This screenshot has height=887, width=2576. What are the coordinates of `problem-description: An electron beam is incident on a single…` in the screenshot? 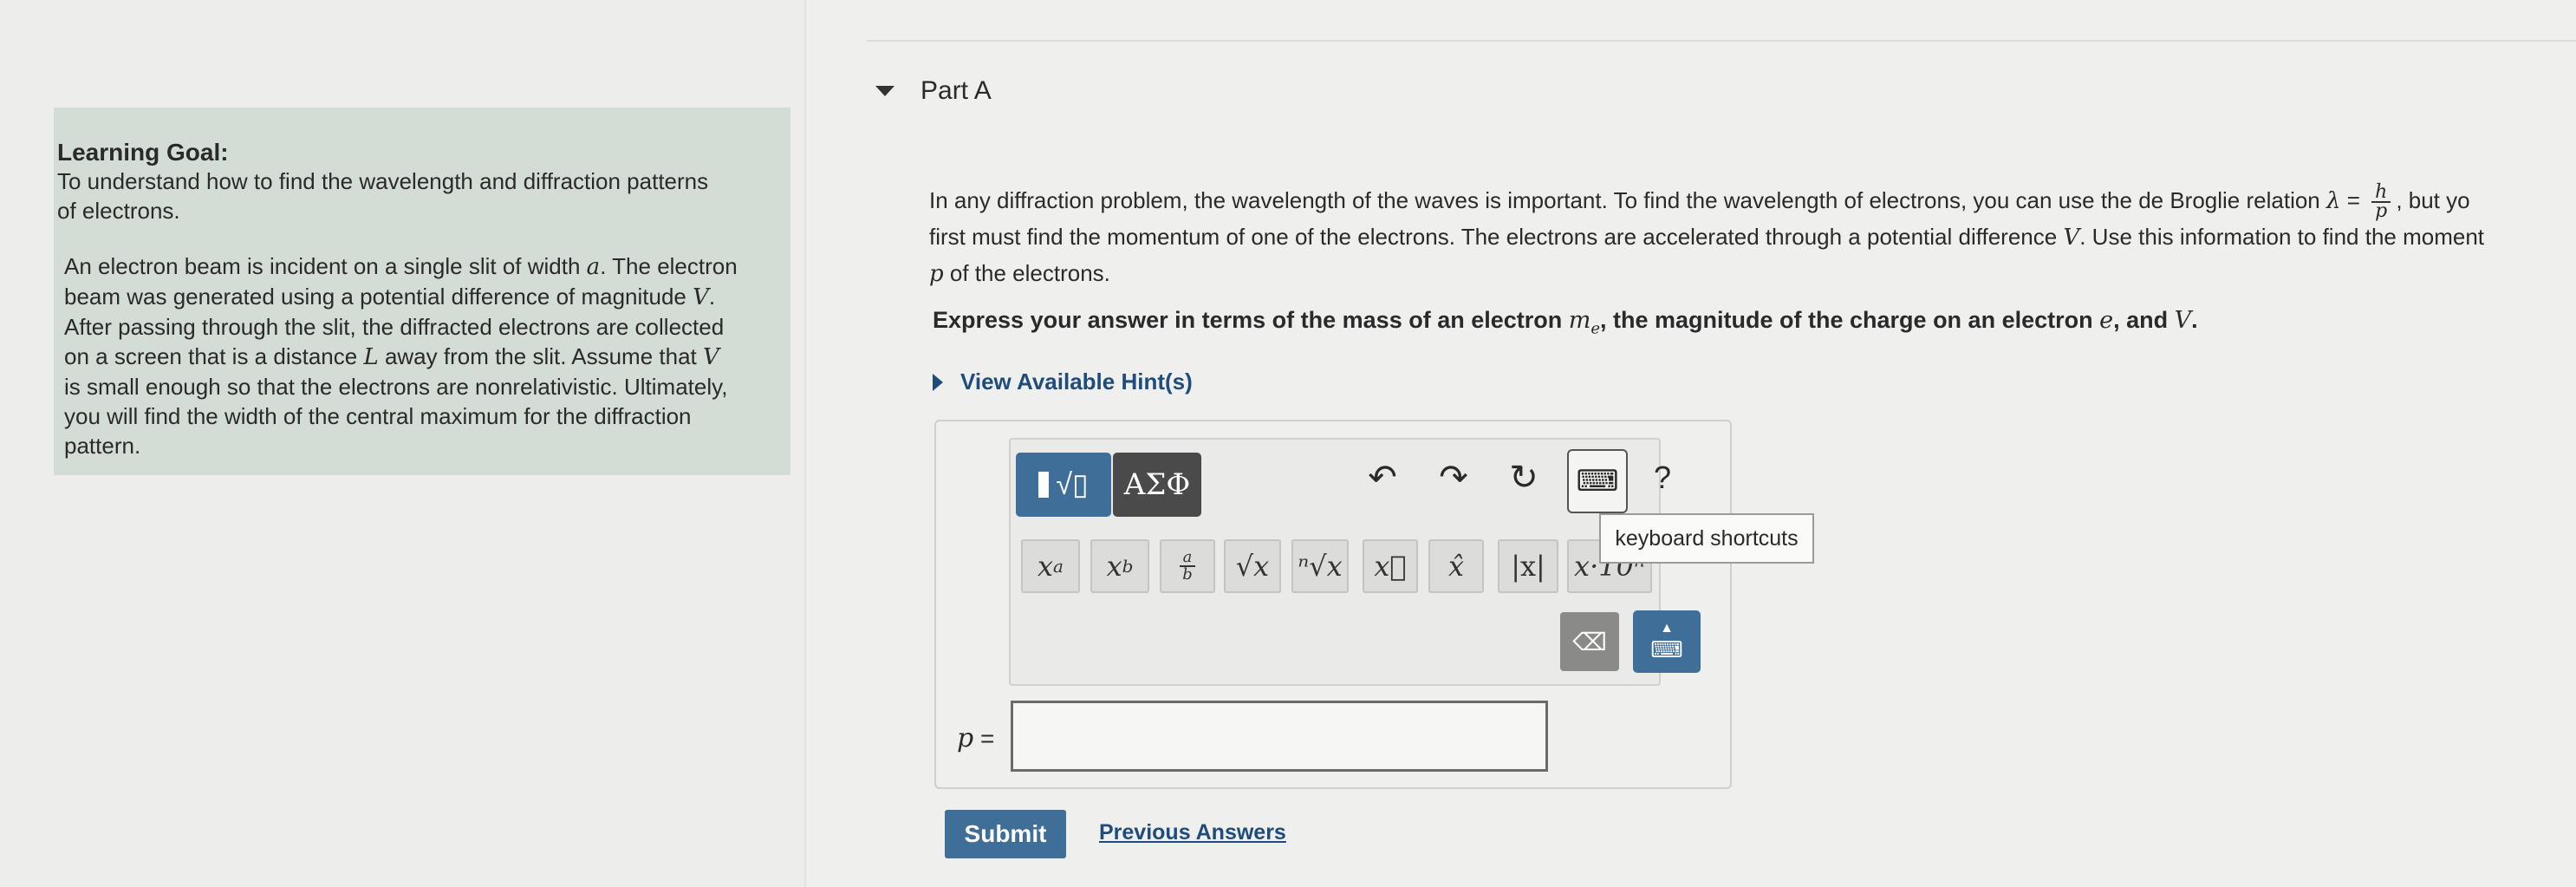 It's located at (416, 356).